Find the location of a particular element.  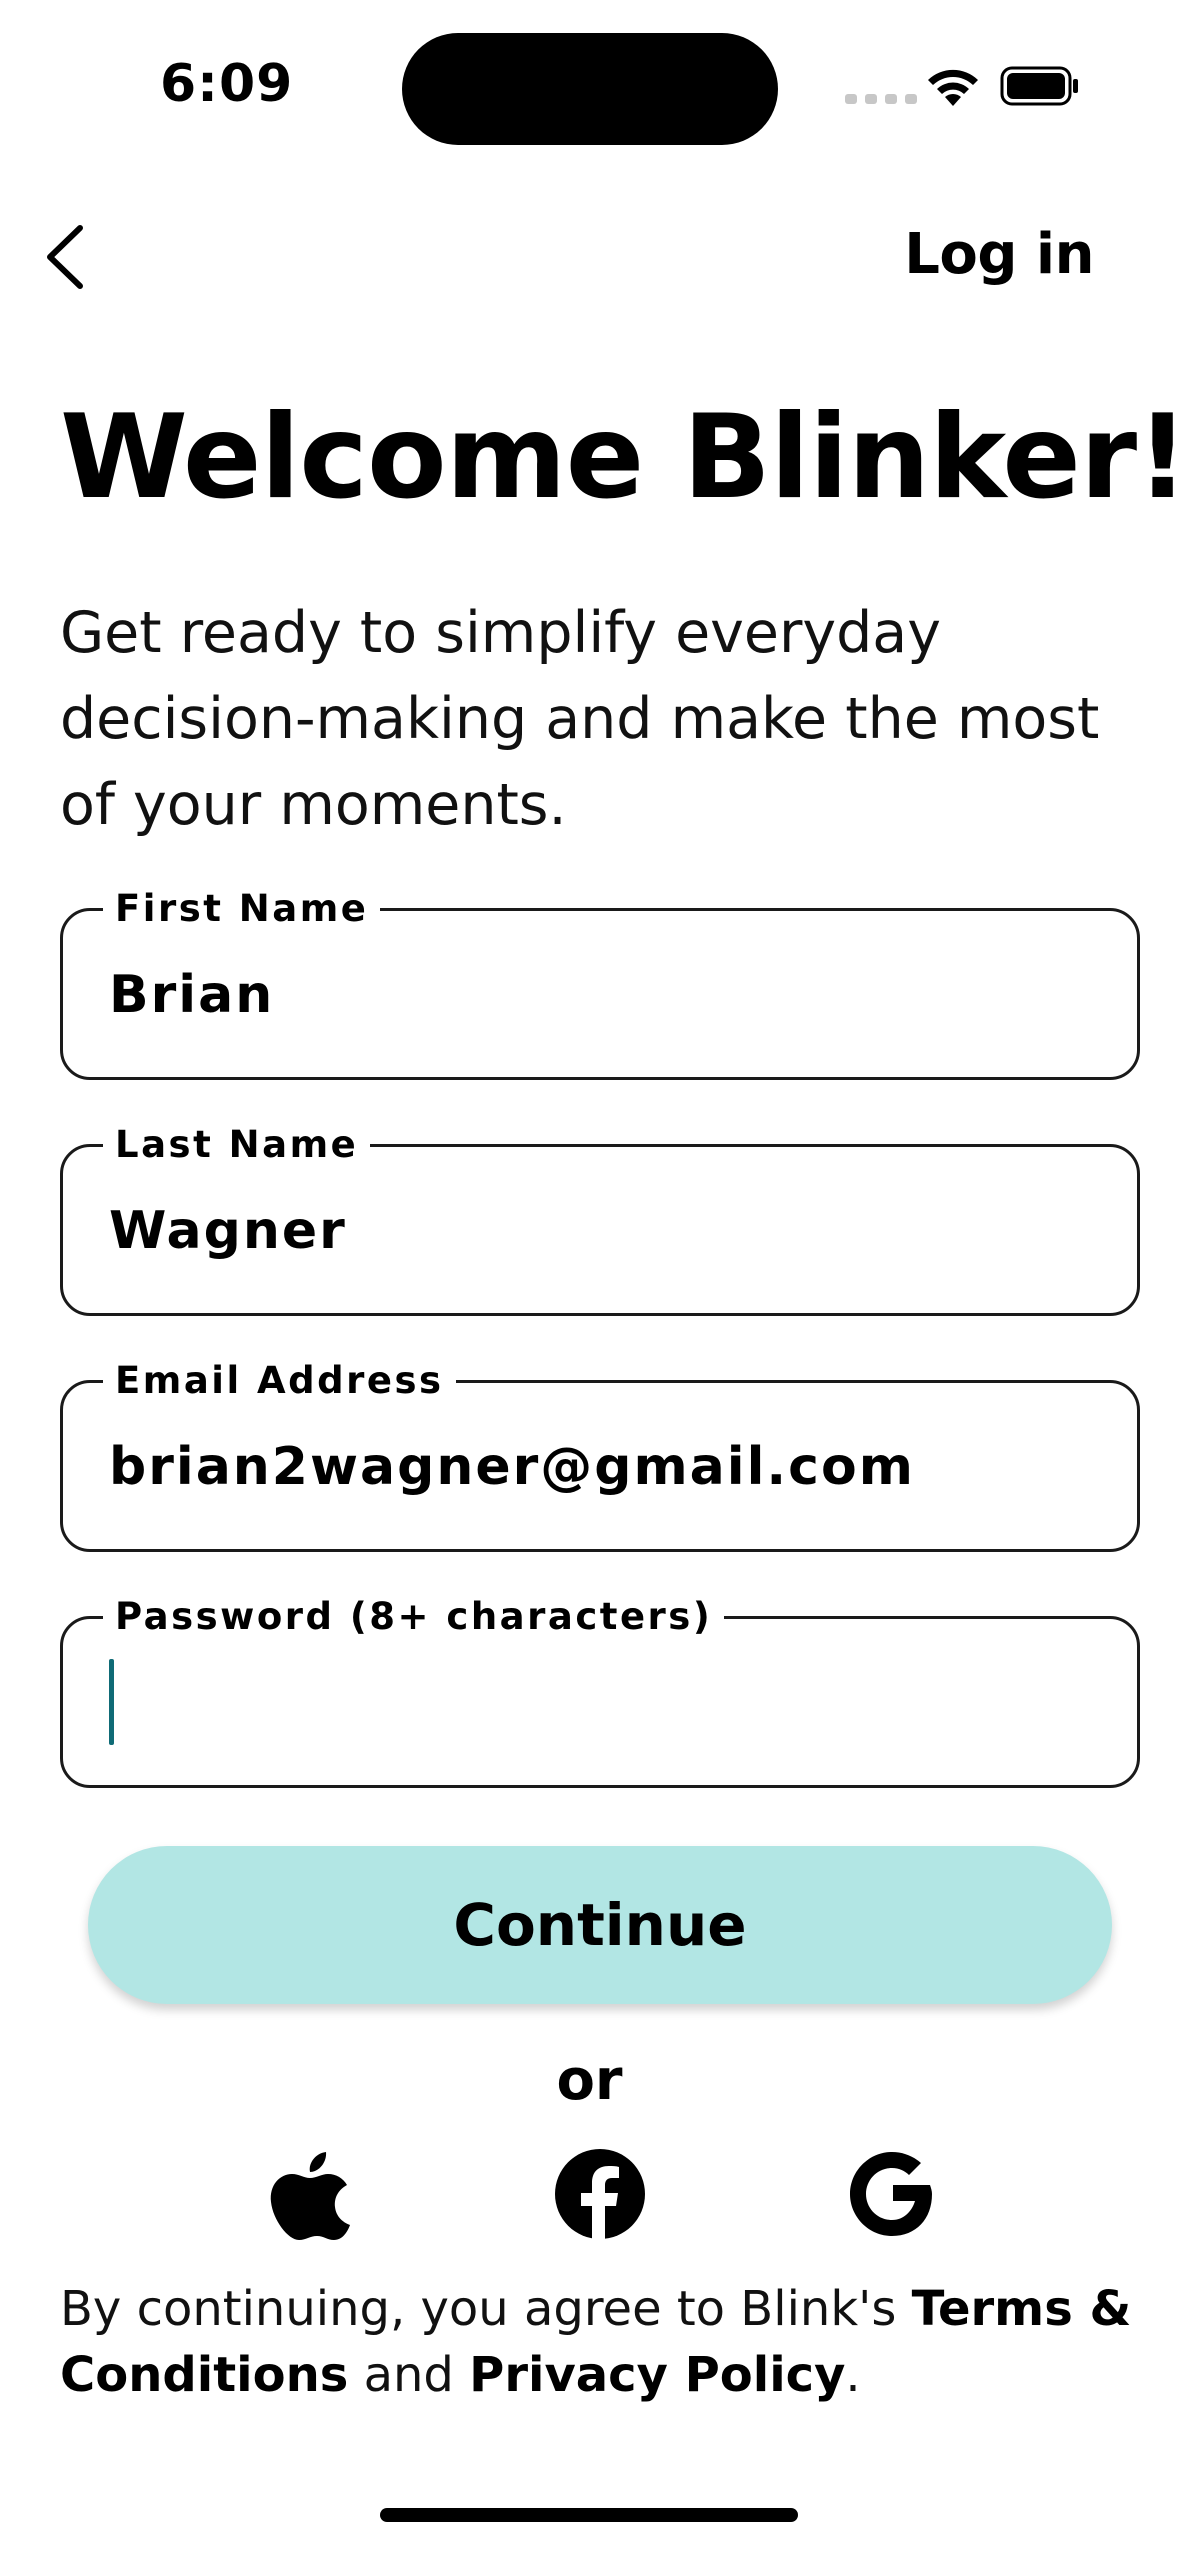

home-indicator is located at coordinates (589, 2515).